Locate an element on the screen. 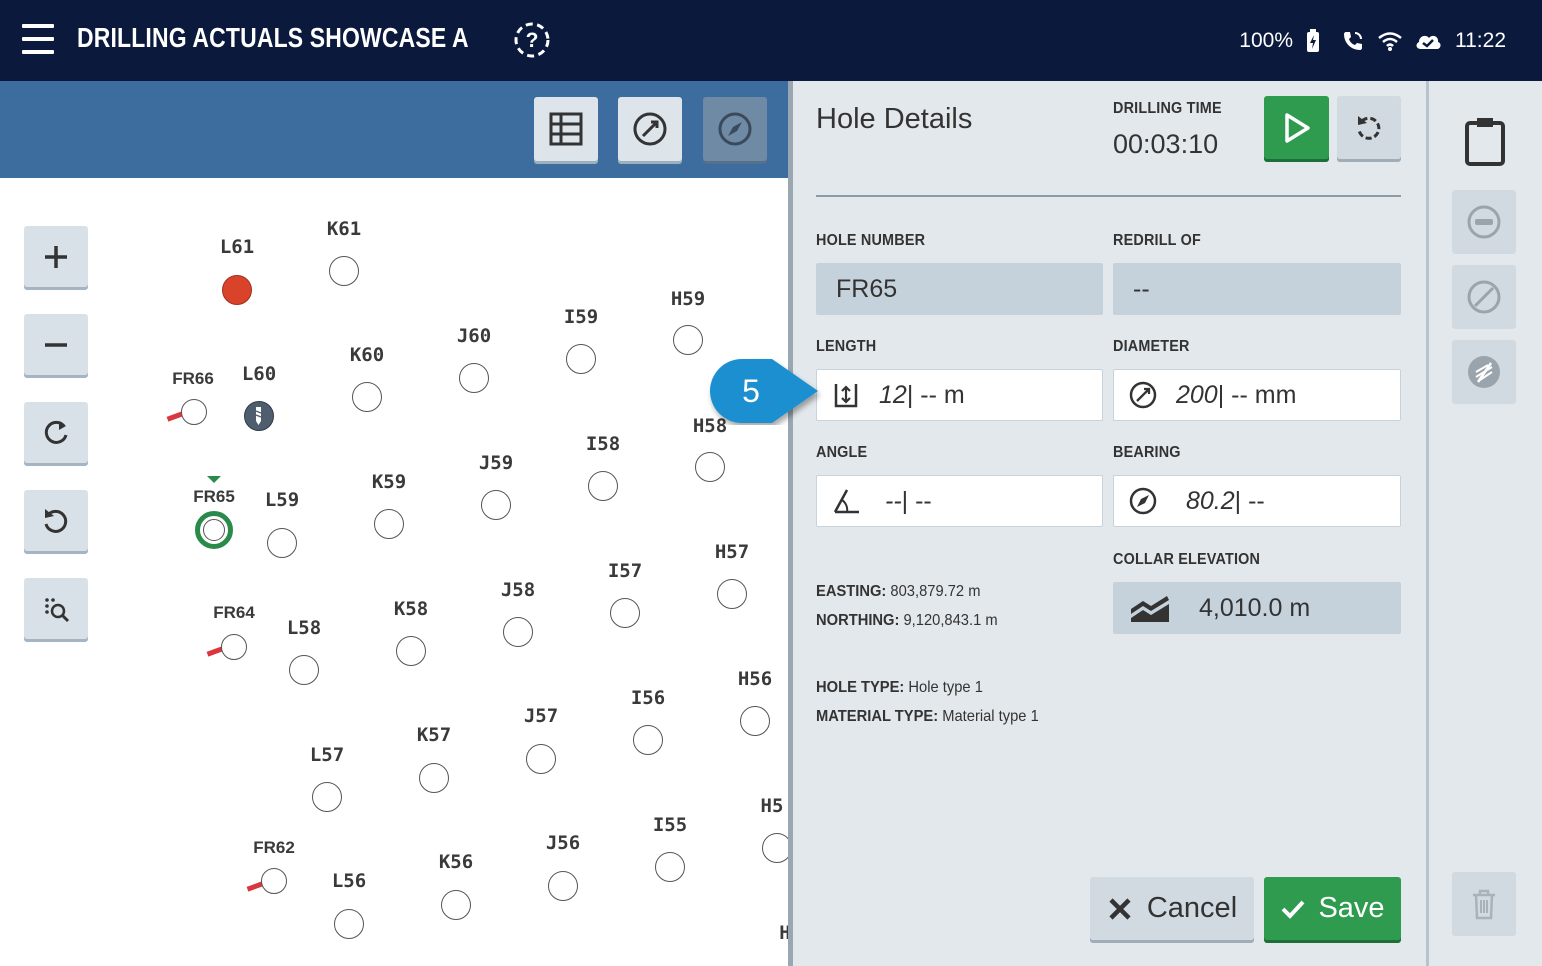  hole-label: I56 is located at coordinates (648, 698).